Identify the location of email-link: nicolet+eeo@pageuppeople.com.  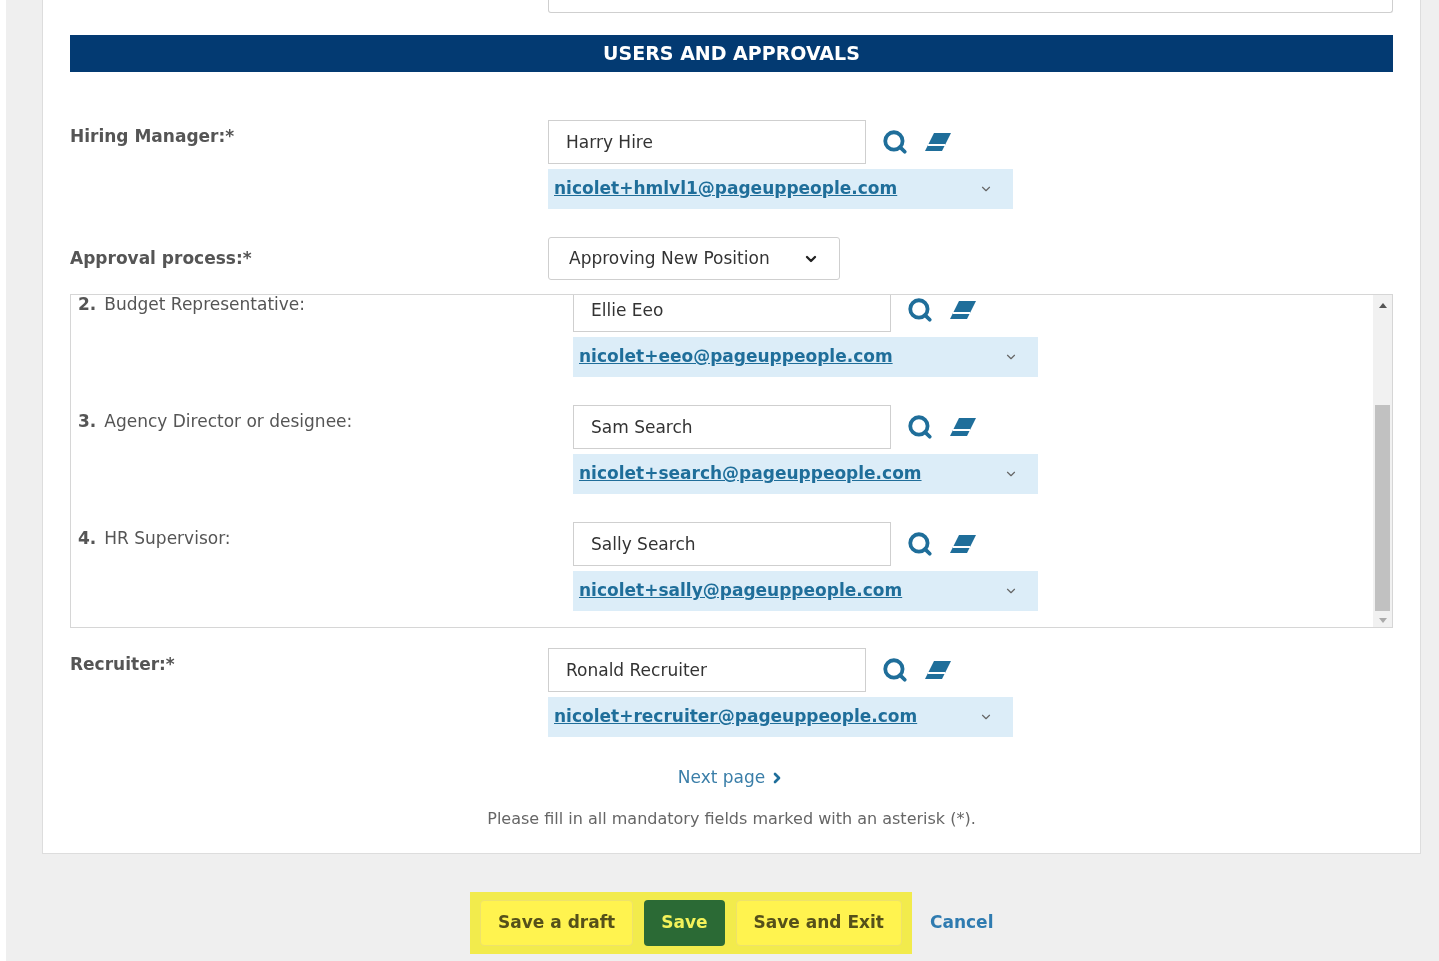
(736, 357).